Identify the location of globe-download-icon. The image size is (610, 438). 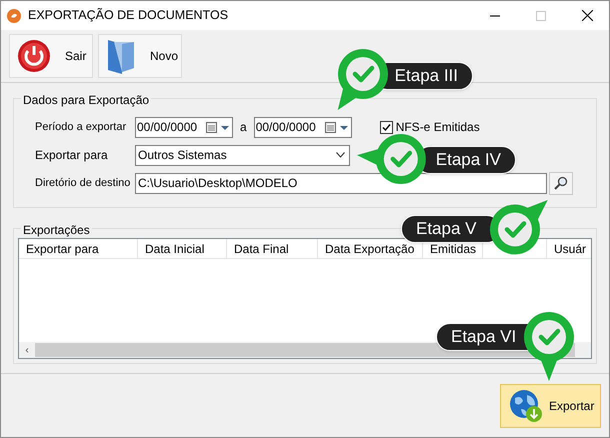
(526, 405).